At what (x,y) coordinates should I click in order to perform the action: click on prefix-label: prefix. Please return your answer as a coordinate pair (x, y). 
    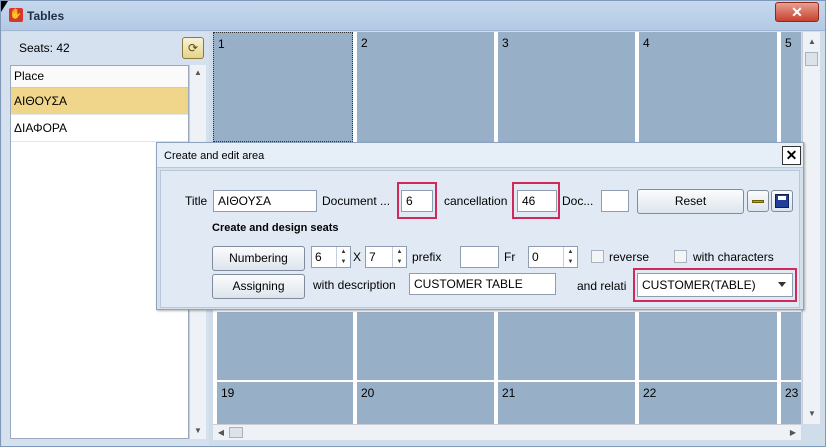
    Looking at the image, I should click on (427, 257).